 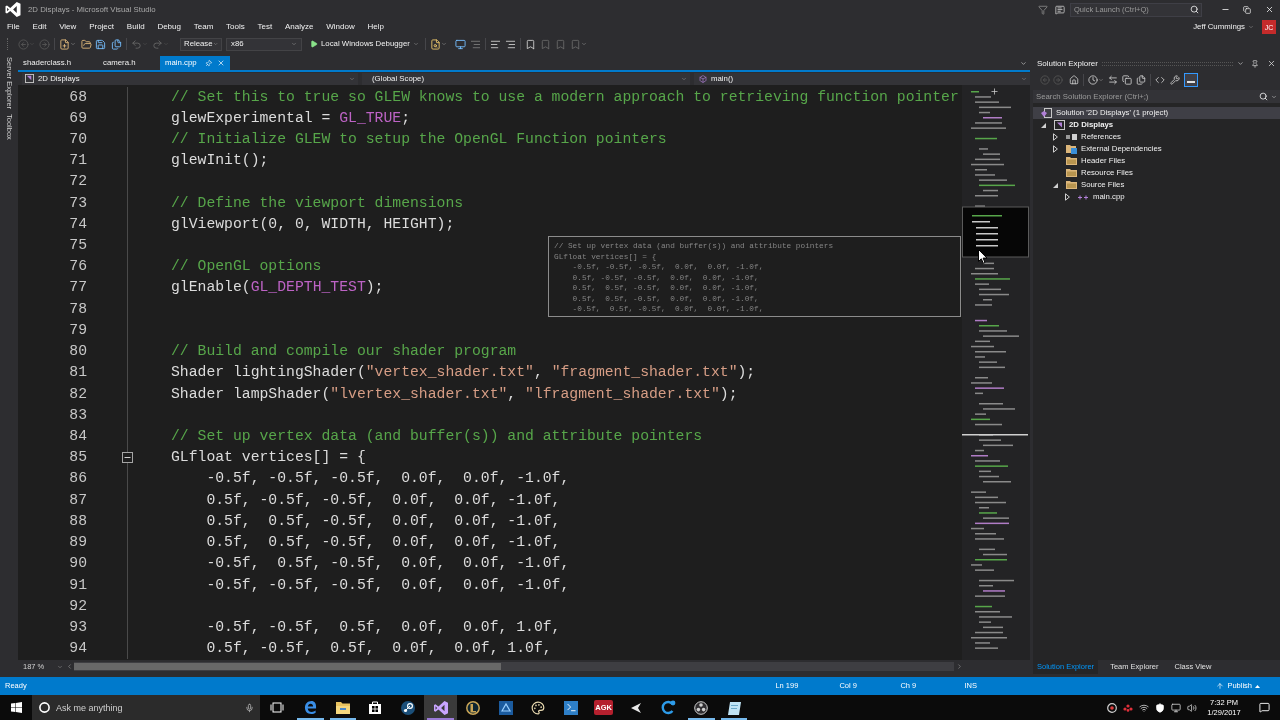 What do you see at coordinates (169, 27) in the screenshot?
I see `menu-item: Debug` at bounding box center [169, 27].